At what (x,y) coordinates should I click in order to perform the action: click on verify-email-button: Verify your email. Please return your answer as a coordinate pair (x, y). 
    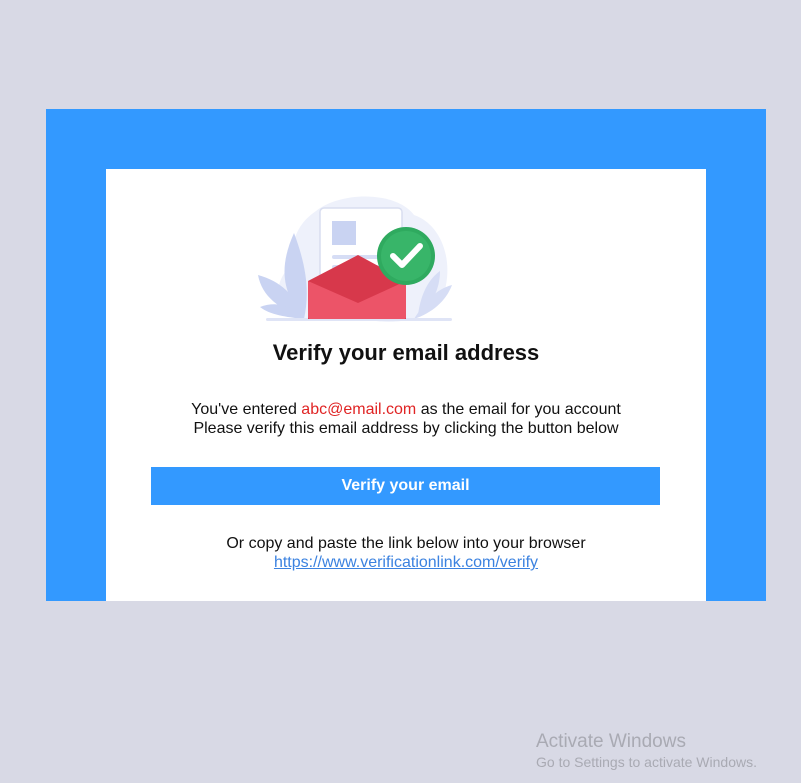
    Looking at the image, I should click on (405, 486).